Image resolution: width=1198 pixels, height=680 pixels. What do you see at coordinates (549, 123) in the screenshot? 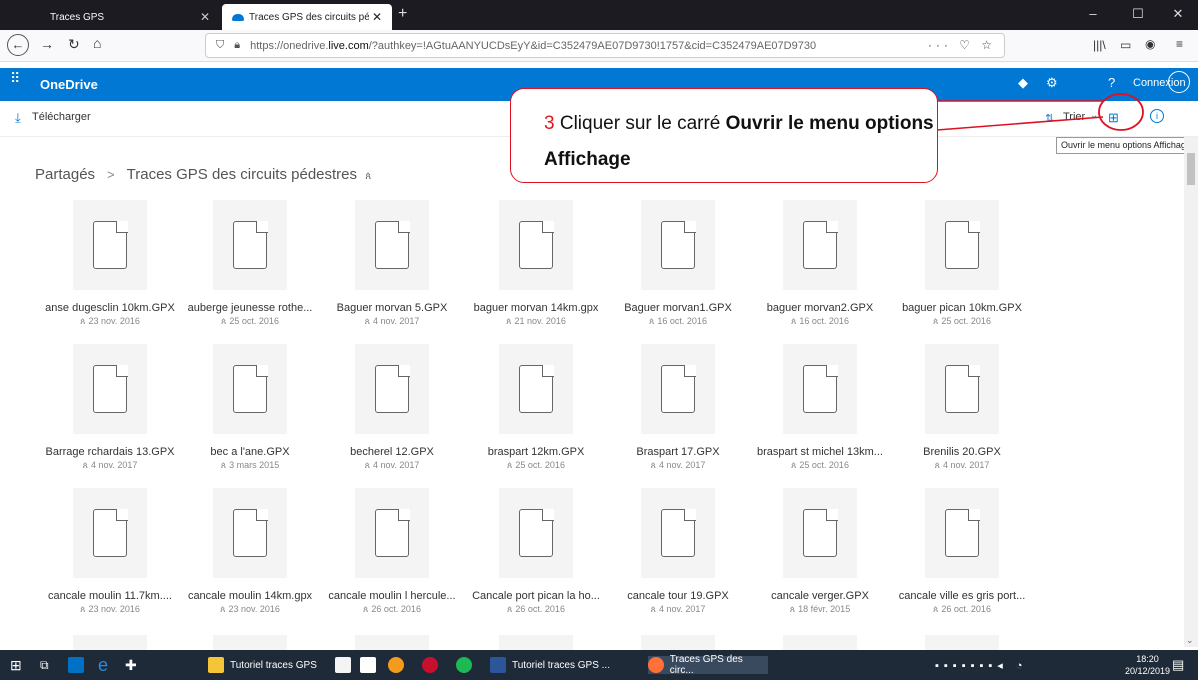
I see `step-number: 3` at bounding box center [549, 123].